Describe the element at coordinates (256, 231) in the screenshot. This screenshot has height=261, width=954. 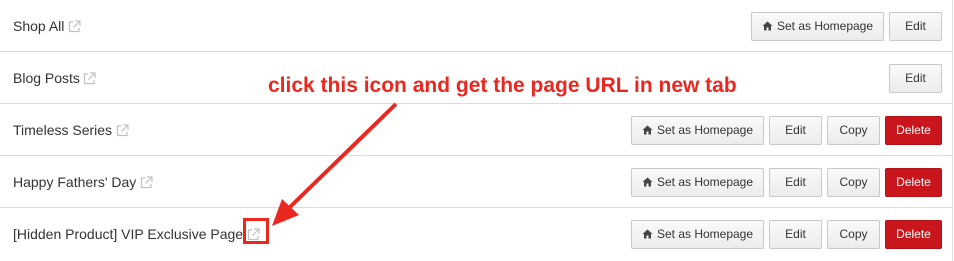
I see `annotation-highlight-box` at that location.